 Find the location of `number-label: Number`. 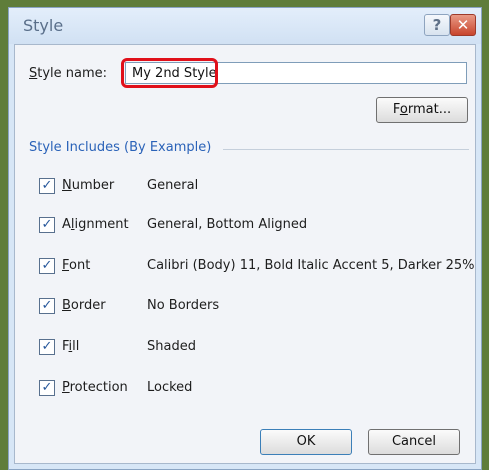

number-label: Number is located at coordinates (88, 185).